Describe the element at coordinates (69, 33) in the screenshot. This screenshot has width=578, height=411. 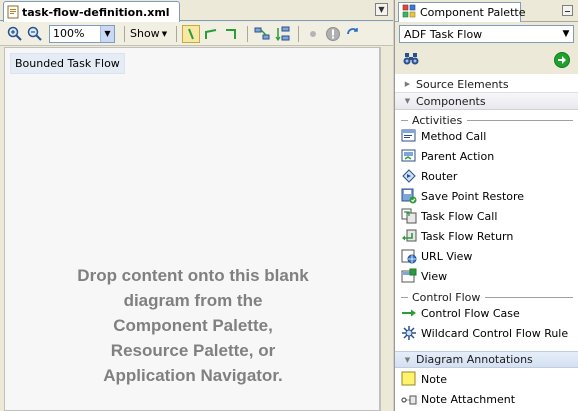
I see `zoom-value: 100%` at that location.